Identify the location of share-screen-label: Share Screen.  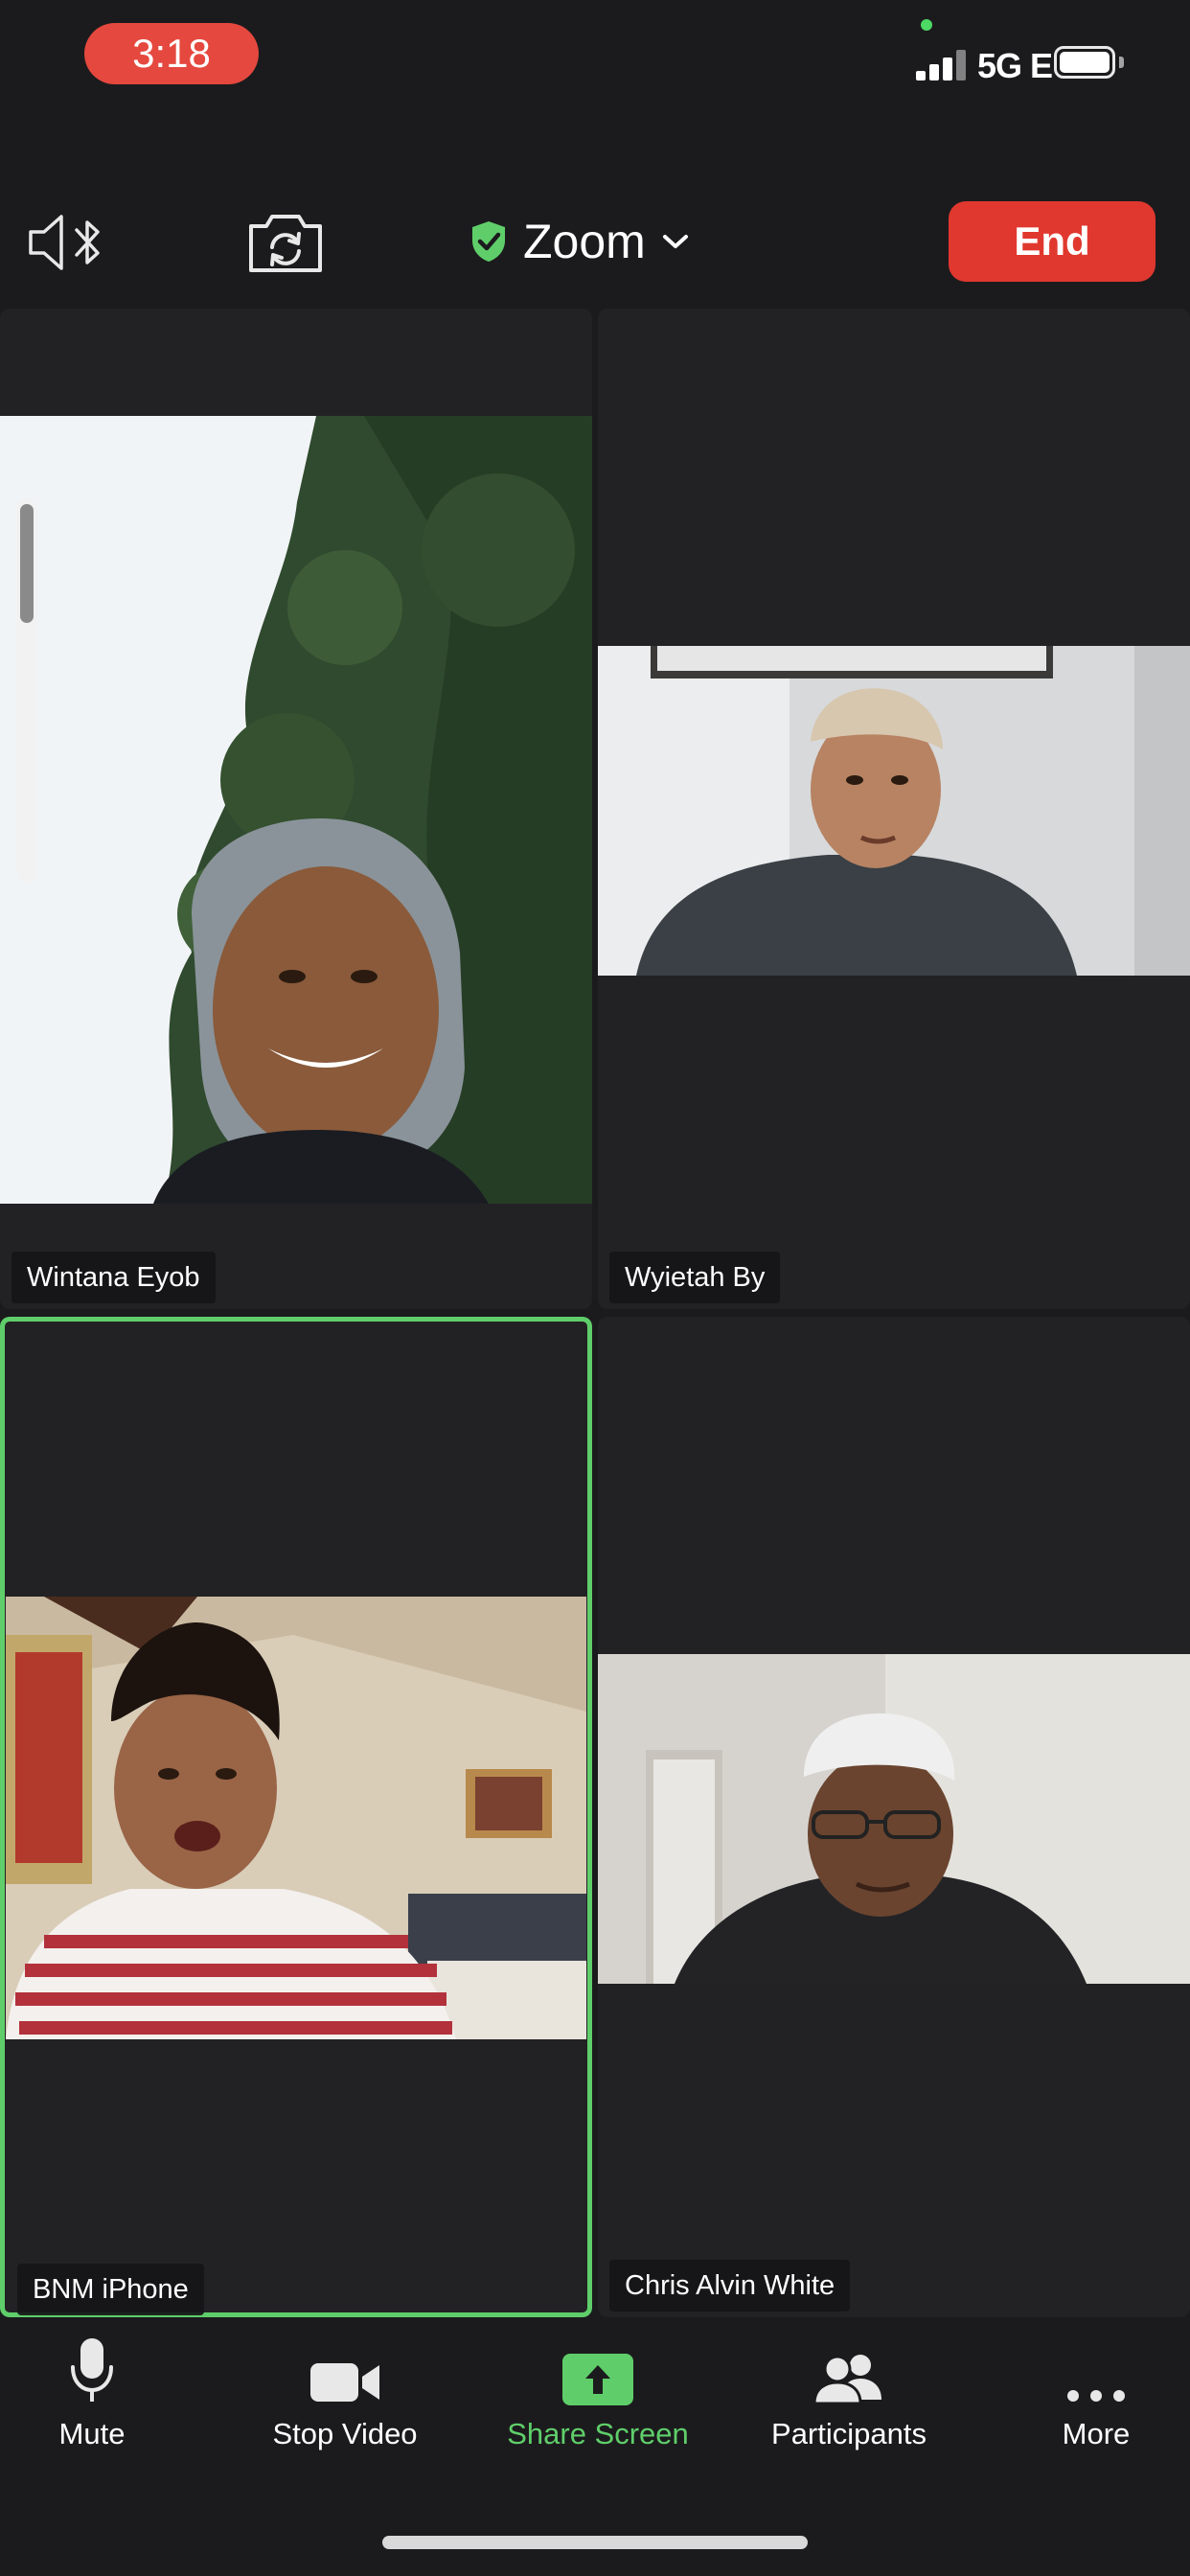
(598, 2433).